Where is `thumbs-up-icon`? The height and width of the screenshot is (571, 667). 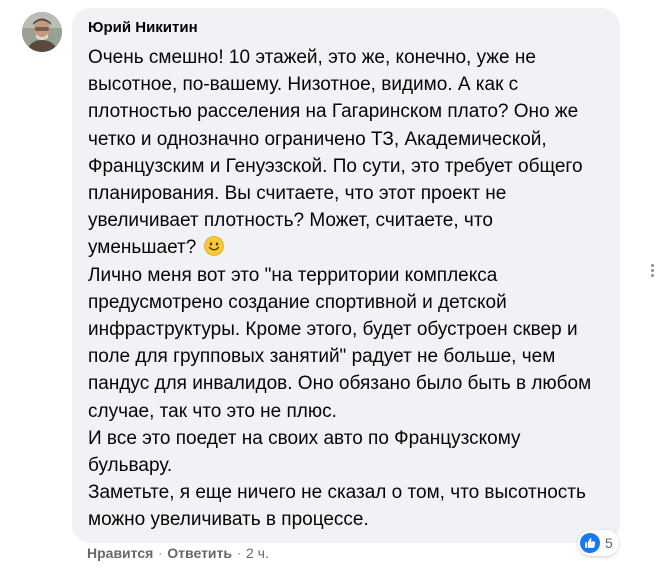
thumbs-up-icon is located at coordinates (590, 543).